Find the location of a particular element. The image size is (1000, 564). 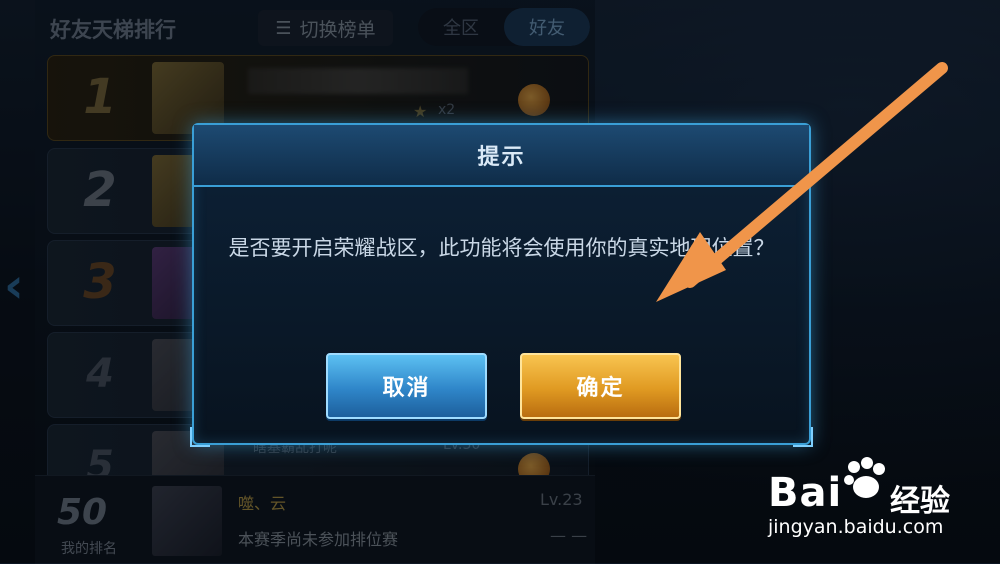

paw-icon is located at coordinates (864, 477).